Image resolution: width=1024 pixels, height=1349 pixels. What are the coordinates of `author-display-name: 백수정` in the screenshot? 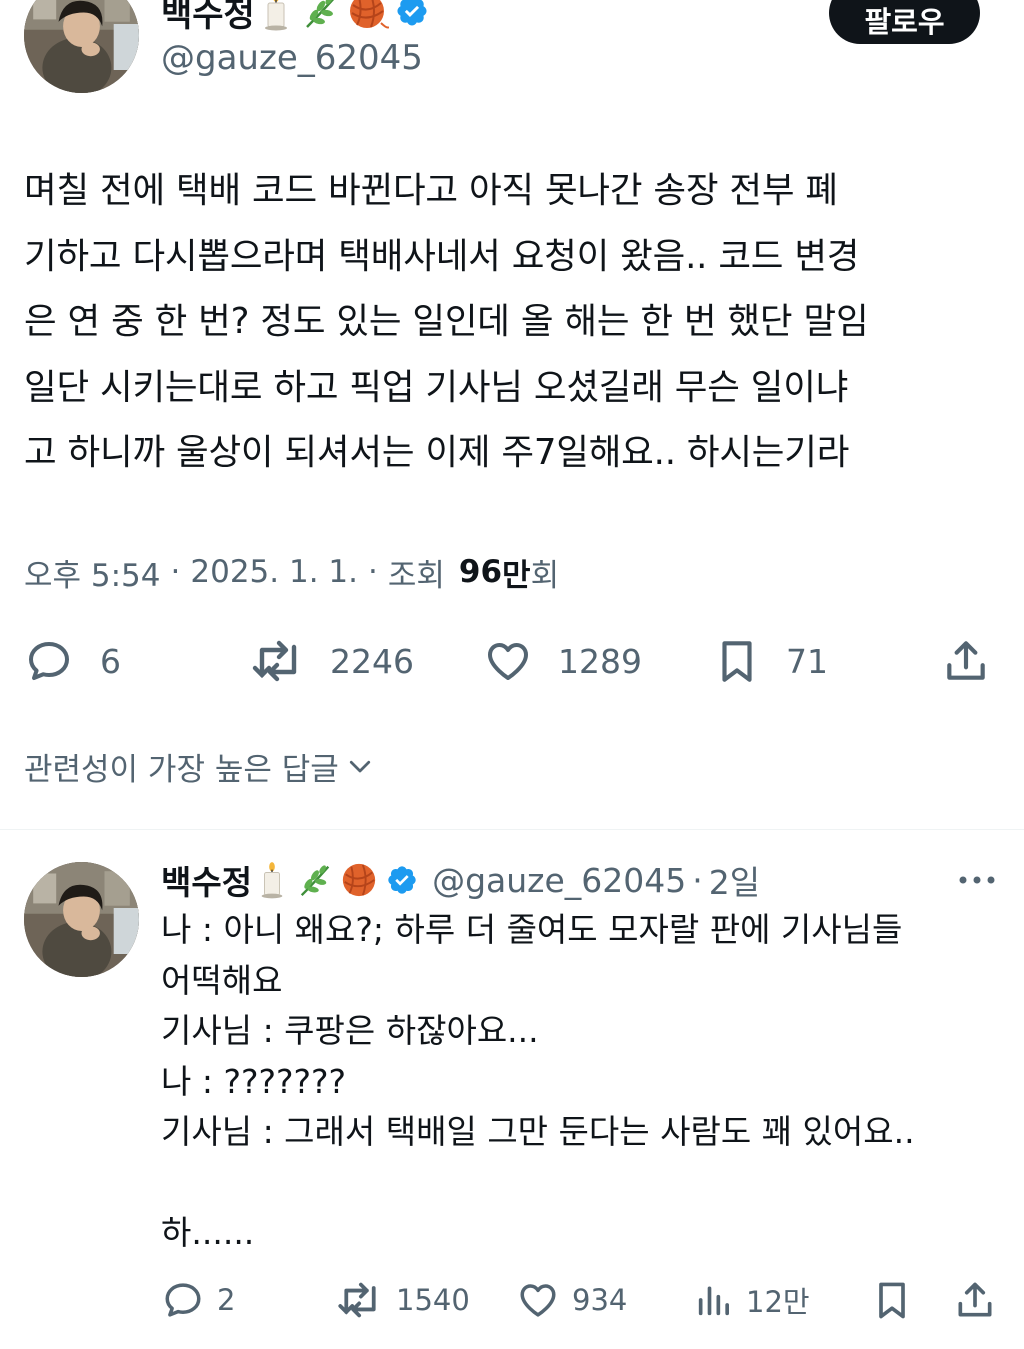 It's located at (208, 18).